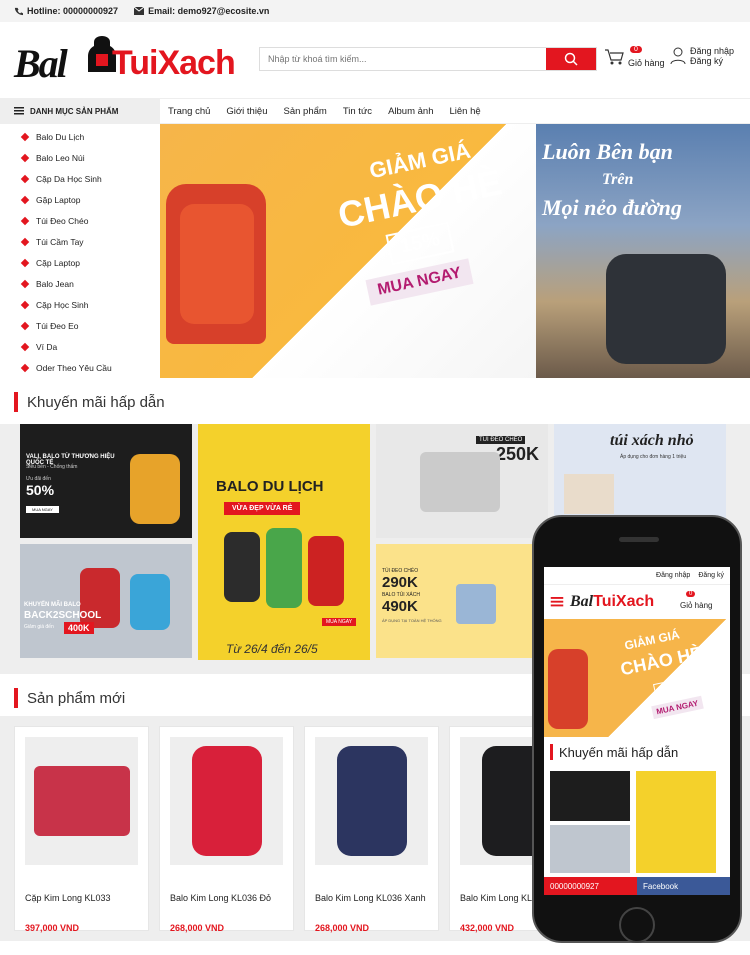 This screenshot has height=955, width=750. What do you see at coordinates (357, 111) in the screenshot?
I see `nav-news: Tin tức` at bounding box center [357, 111].